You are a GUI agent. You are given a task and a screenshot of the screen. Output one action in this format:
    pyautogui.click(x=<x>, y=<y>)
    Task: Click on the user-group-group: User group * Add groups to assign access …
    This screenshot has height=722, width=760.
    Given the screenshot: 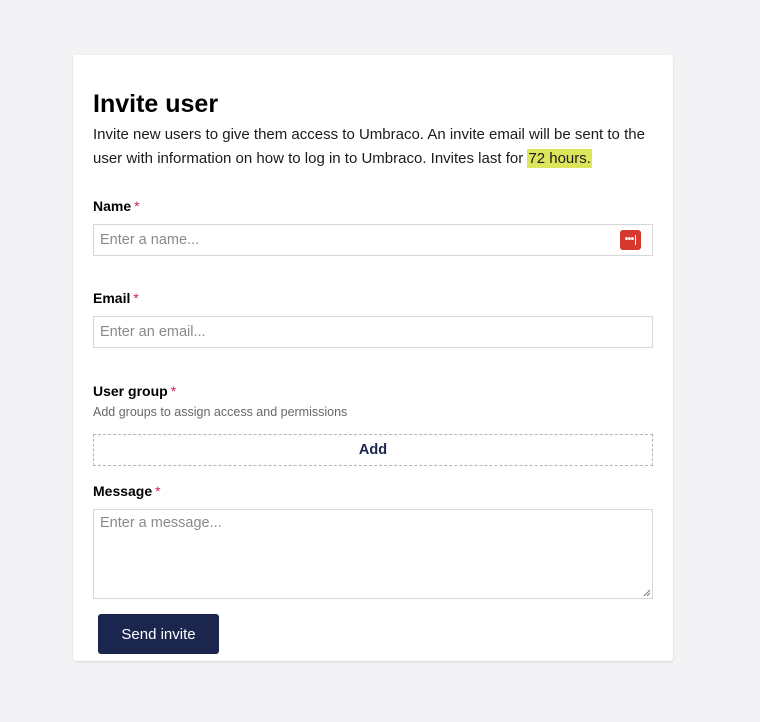 What is the action you would take?
    pyautogui.click(x=373, y=424)
    